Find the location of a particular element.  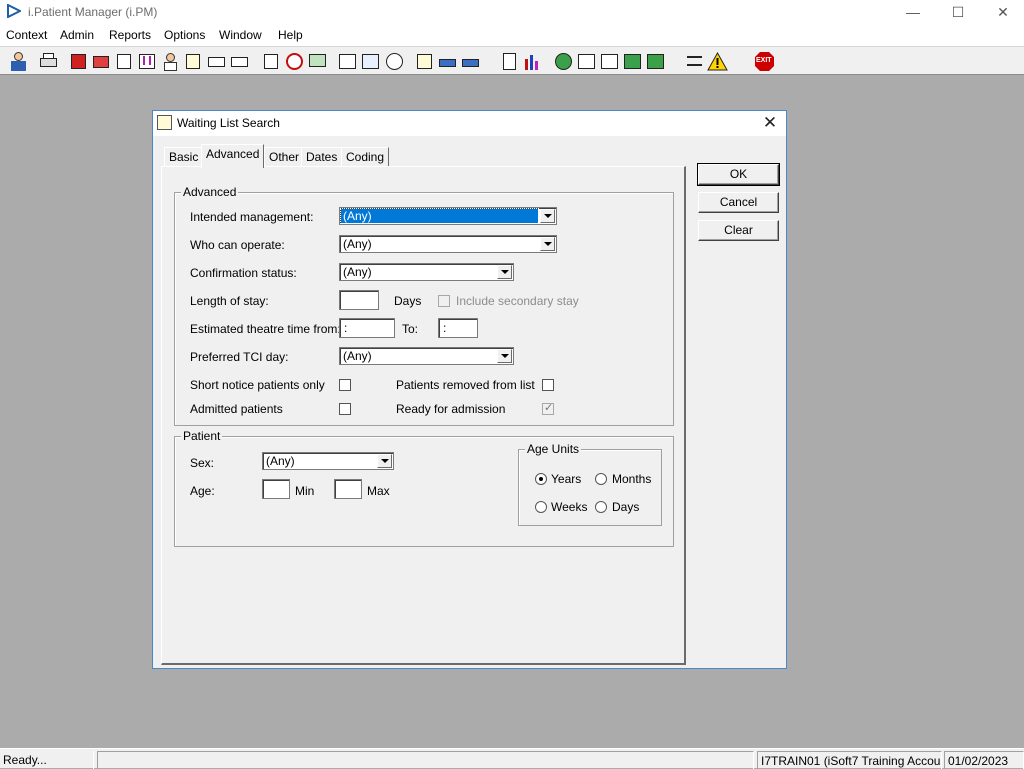

schedule-icon is located at coordinates (394, 61).